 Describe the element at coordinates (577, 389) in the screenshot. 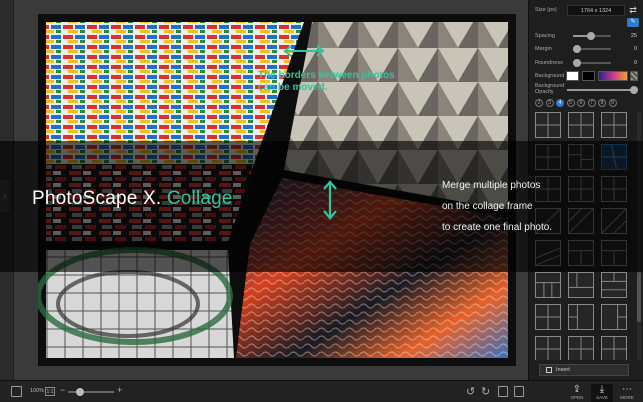

I see `open-icon: ⇪` at that location.